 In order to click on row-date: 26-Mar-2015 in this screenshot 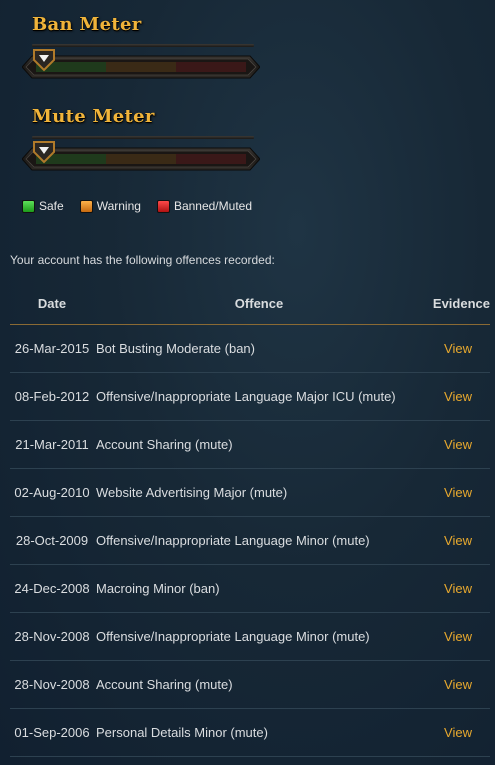, I will do `click(52, 348)`.